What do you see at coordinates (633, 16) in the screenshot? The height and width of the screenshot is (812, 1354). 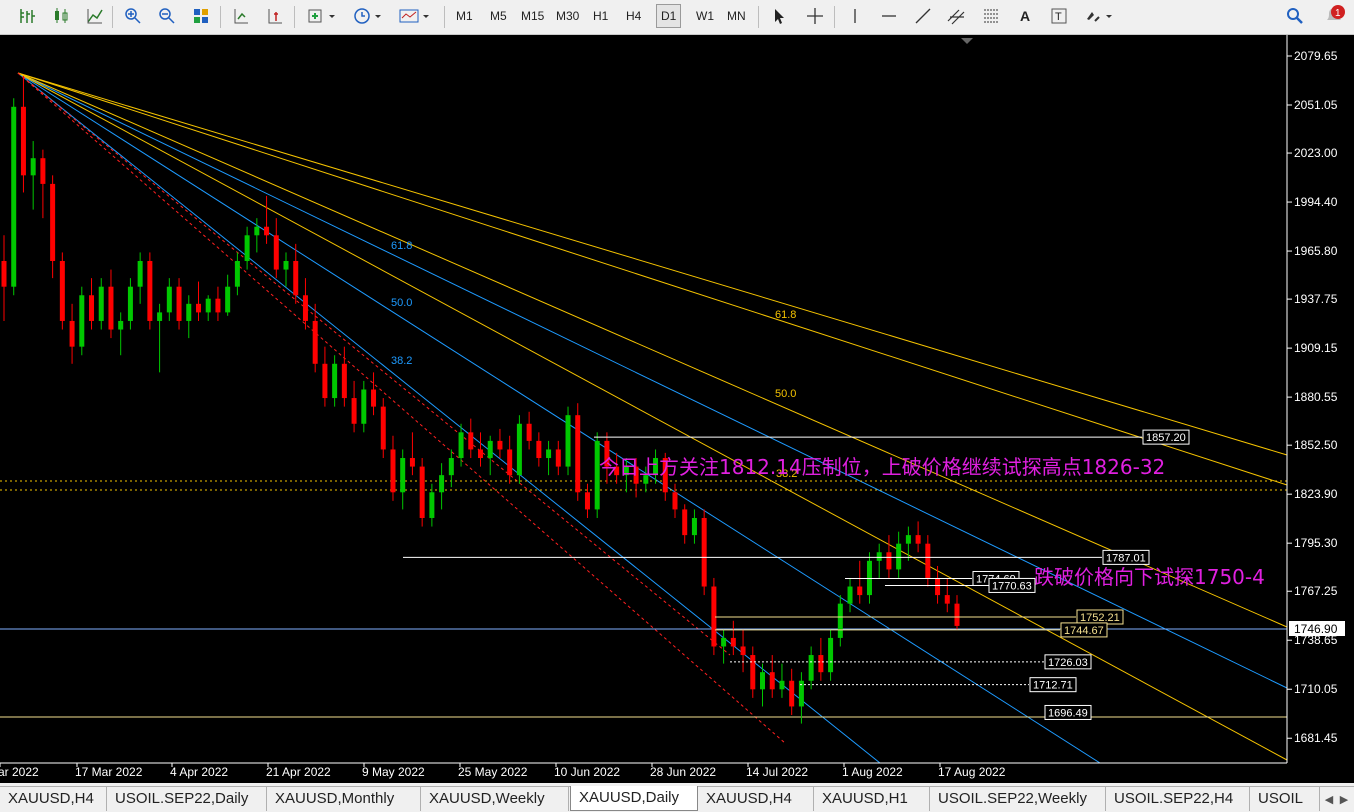 I see `timeframe-h4: H4` at bounding box center [633, 16].